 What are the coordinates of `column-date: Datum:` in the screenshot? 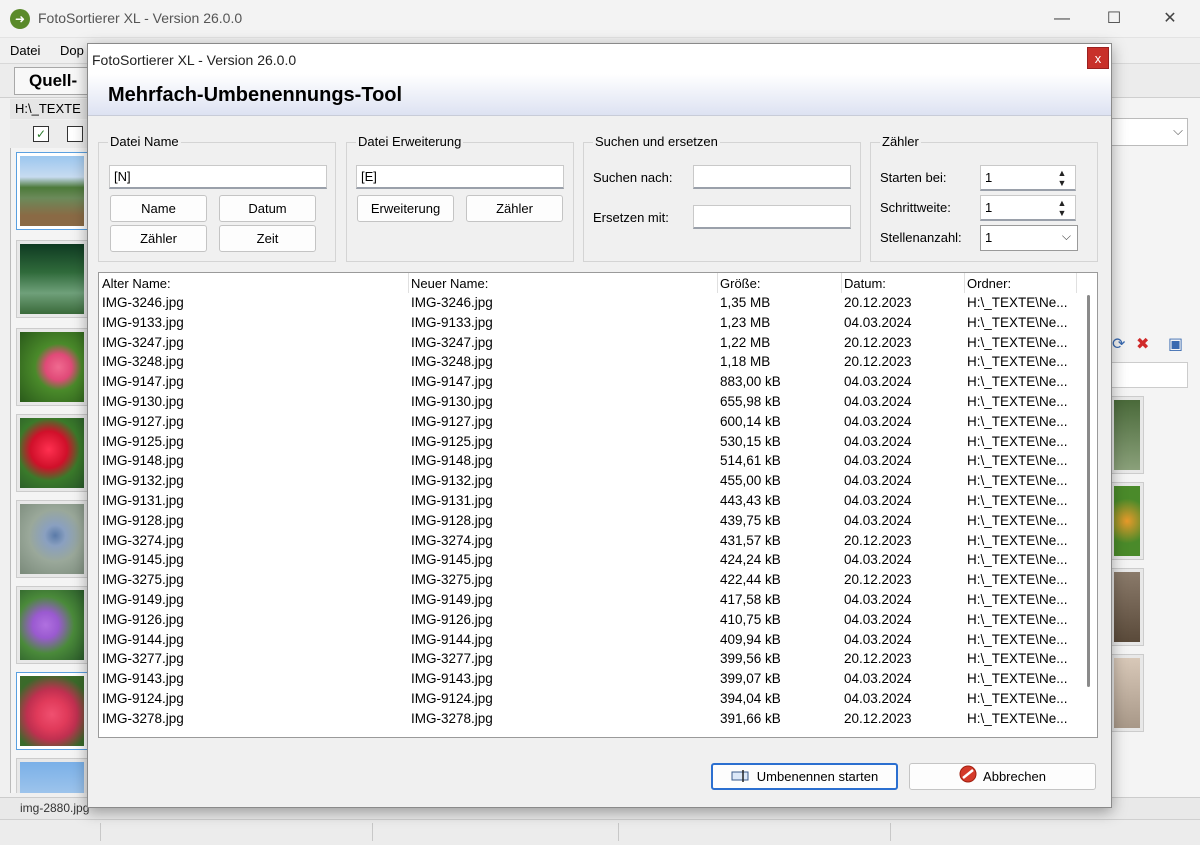 It's located at (865, 283).